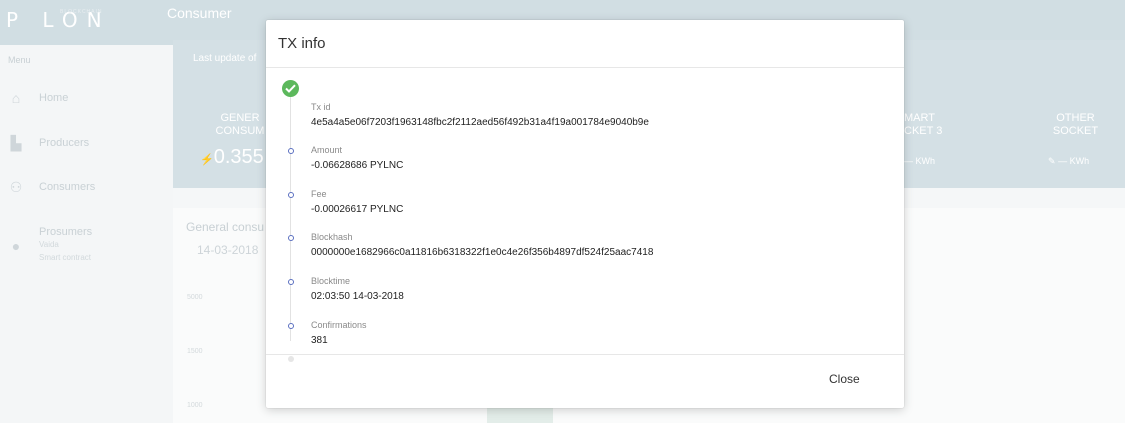 This screenshot has width=1125, height=423. What do you see at coordinates (332, 237) in the screenshot?
I see `blockhash-label: Blockhash` at bounding box center [332, 237].